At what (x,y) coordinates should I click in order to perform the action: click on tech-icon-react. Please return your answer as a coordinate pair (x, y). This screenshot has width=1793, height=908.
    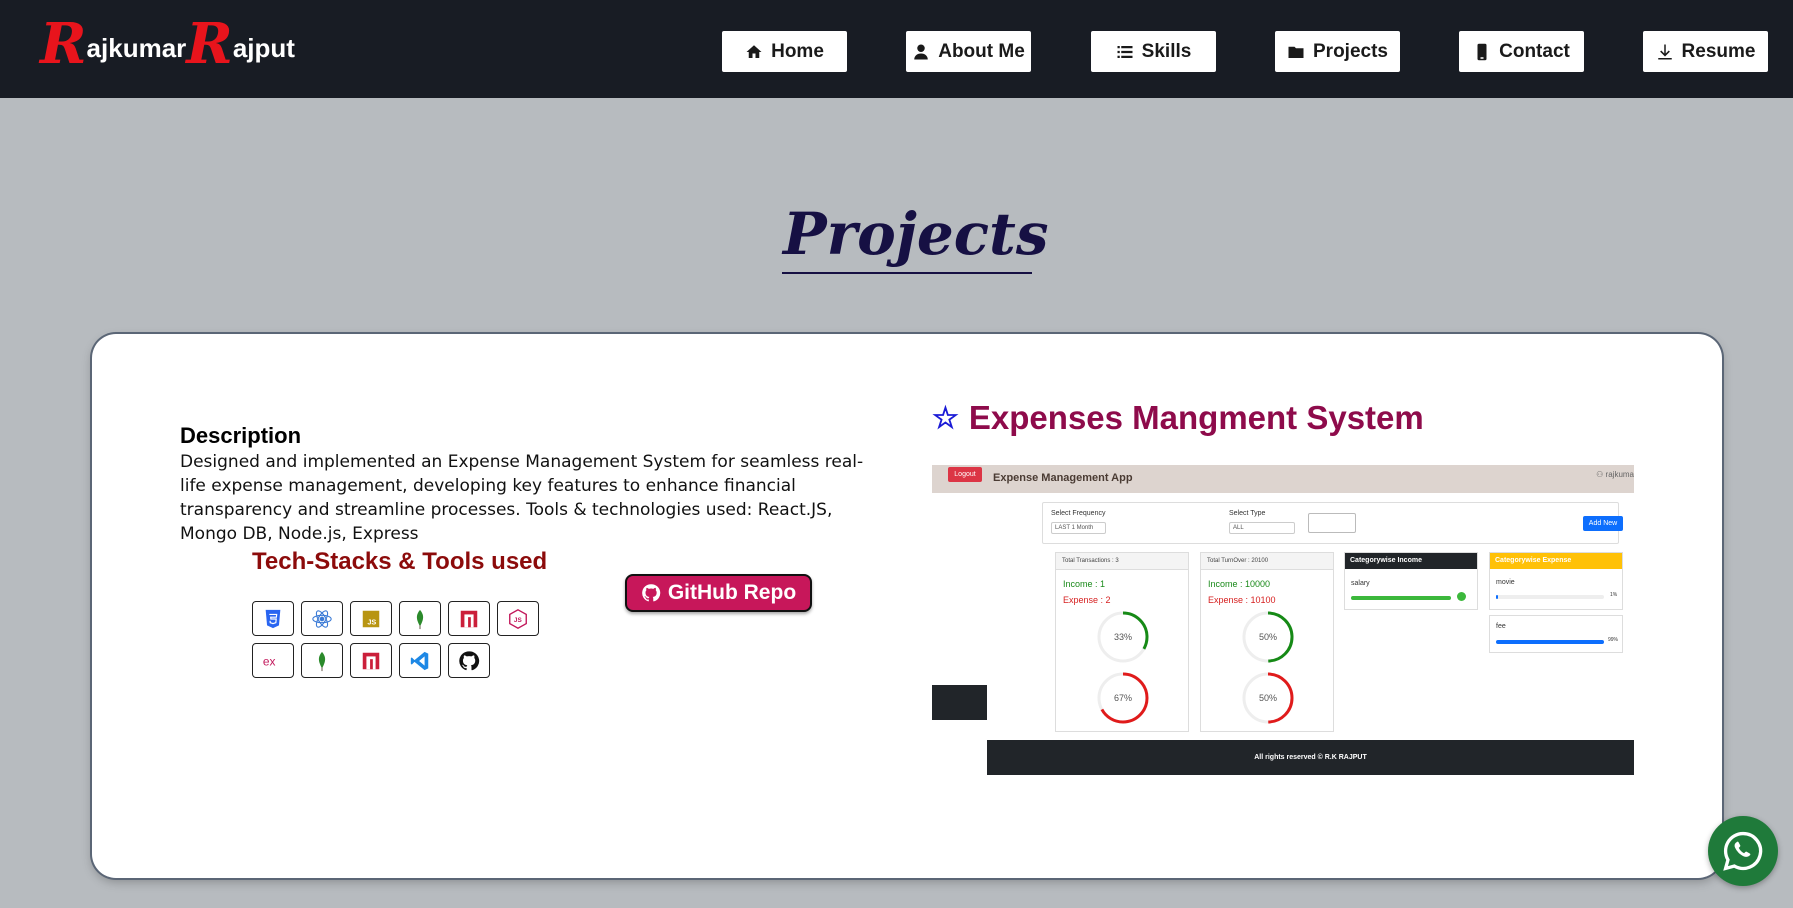
    Looking at the image, I should click on (322, 618).